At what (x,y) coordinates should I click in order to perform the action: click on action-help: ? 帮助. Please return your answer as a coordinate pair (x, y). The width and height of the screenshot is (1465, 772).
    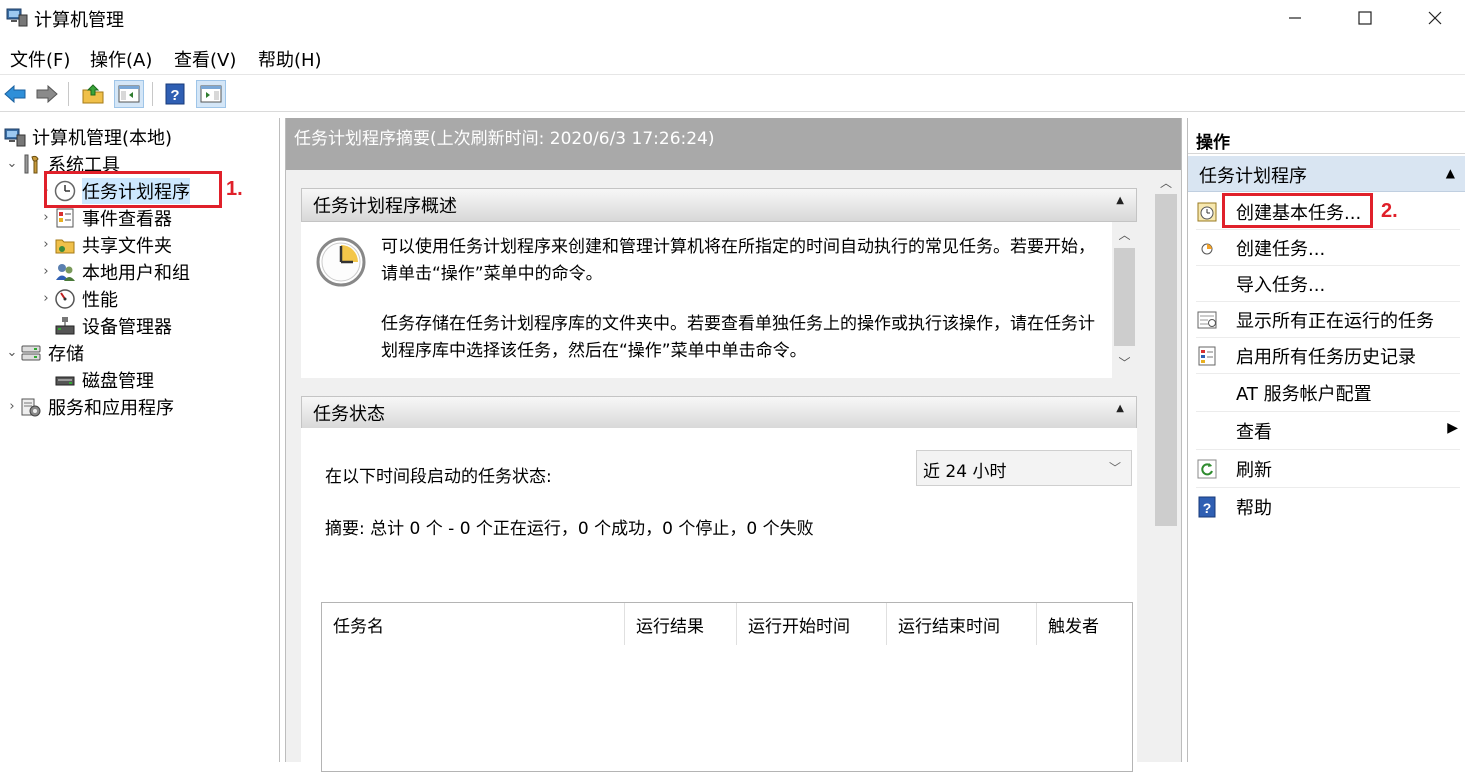
    Looking at the image, I should click on (1328, 507).